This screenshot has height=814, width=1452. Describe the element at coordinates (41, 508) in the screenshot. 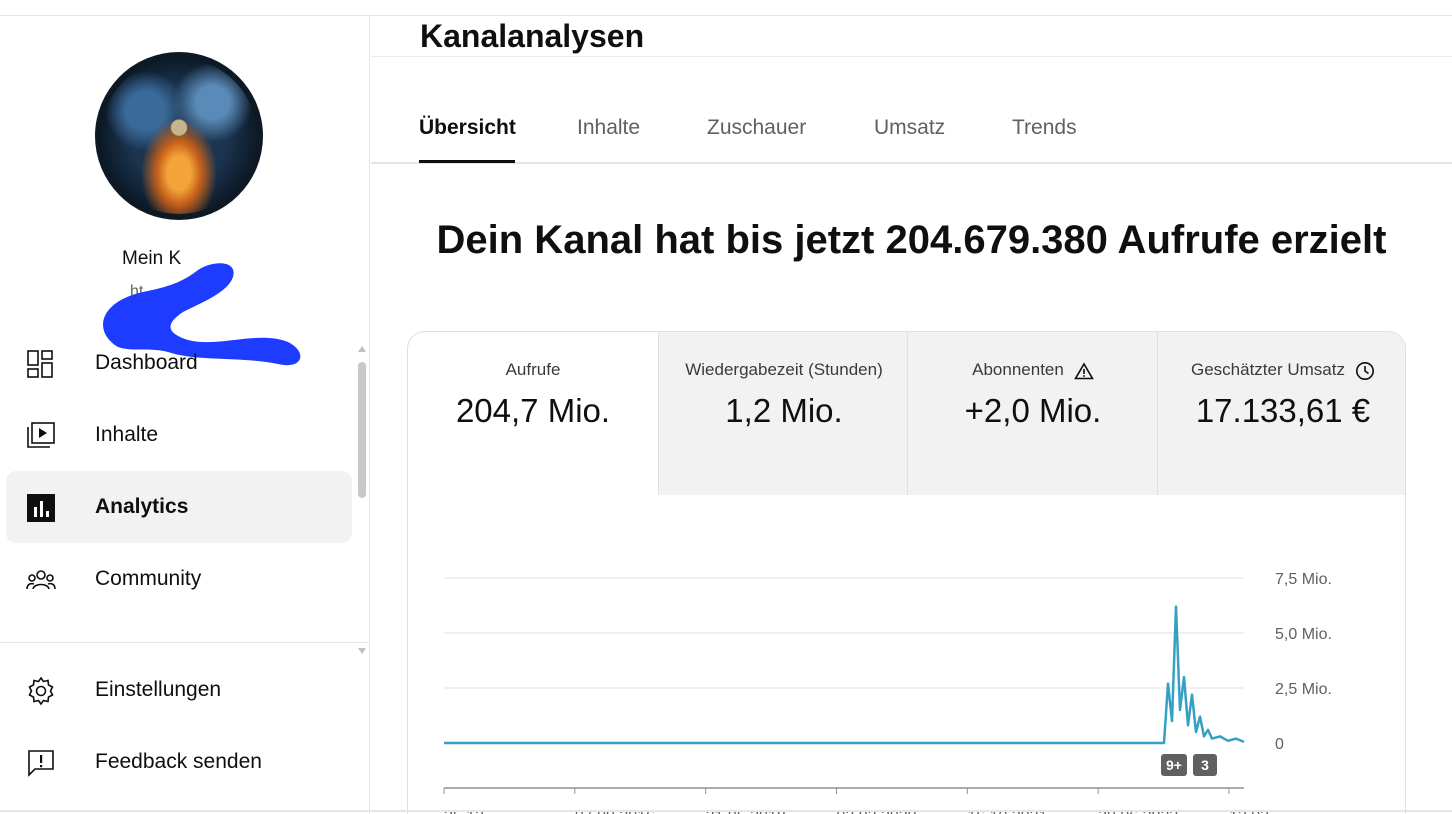

I see `analytics-icon` at that location.